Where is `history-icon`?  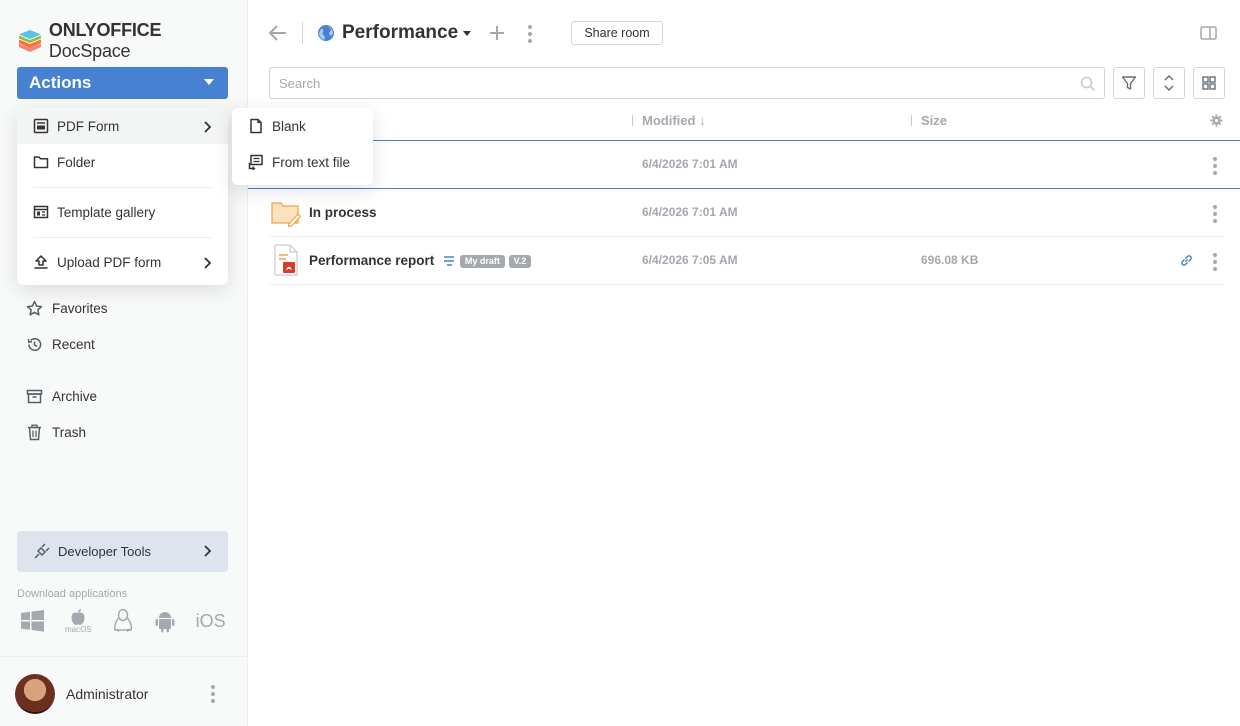
history-icon is located at coordinates (34, 344).